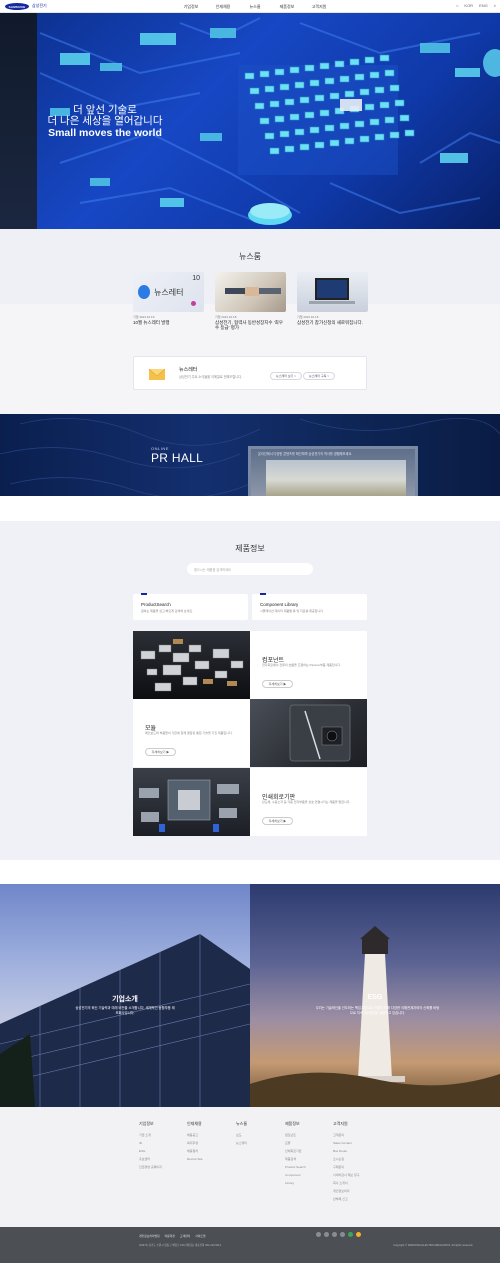 The height and width of the screenshot is (1263, 500). What do you see at coordinates (320, 733) in the screenshot?
I see `module-phone-art` at bounding box center [320, 733].